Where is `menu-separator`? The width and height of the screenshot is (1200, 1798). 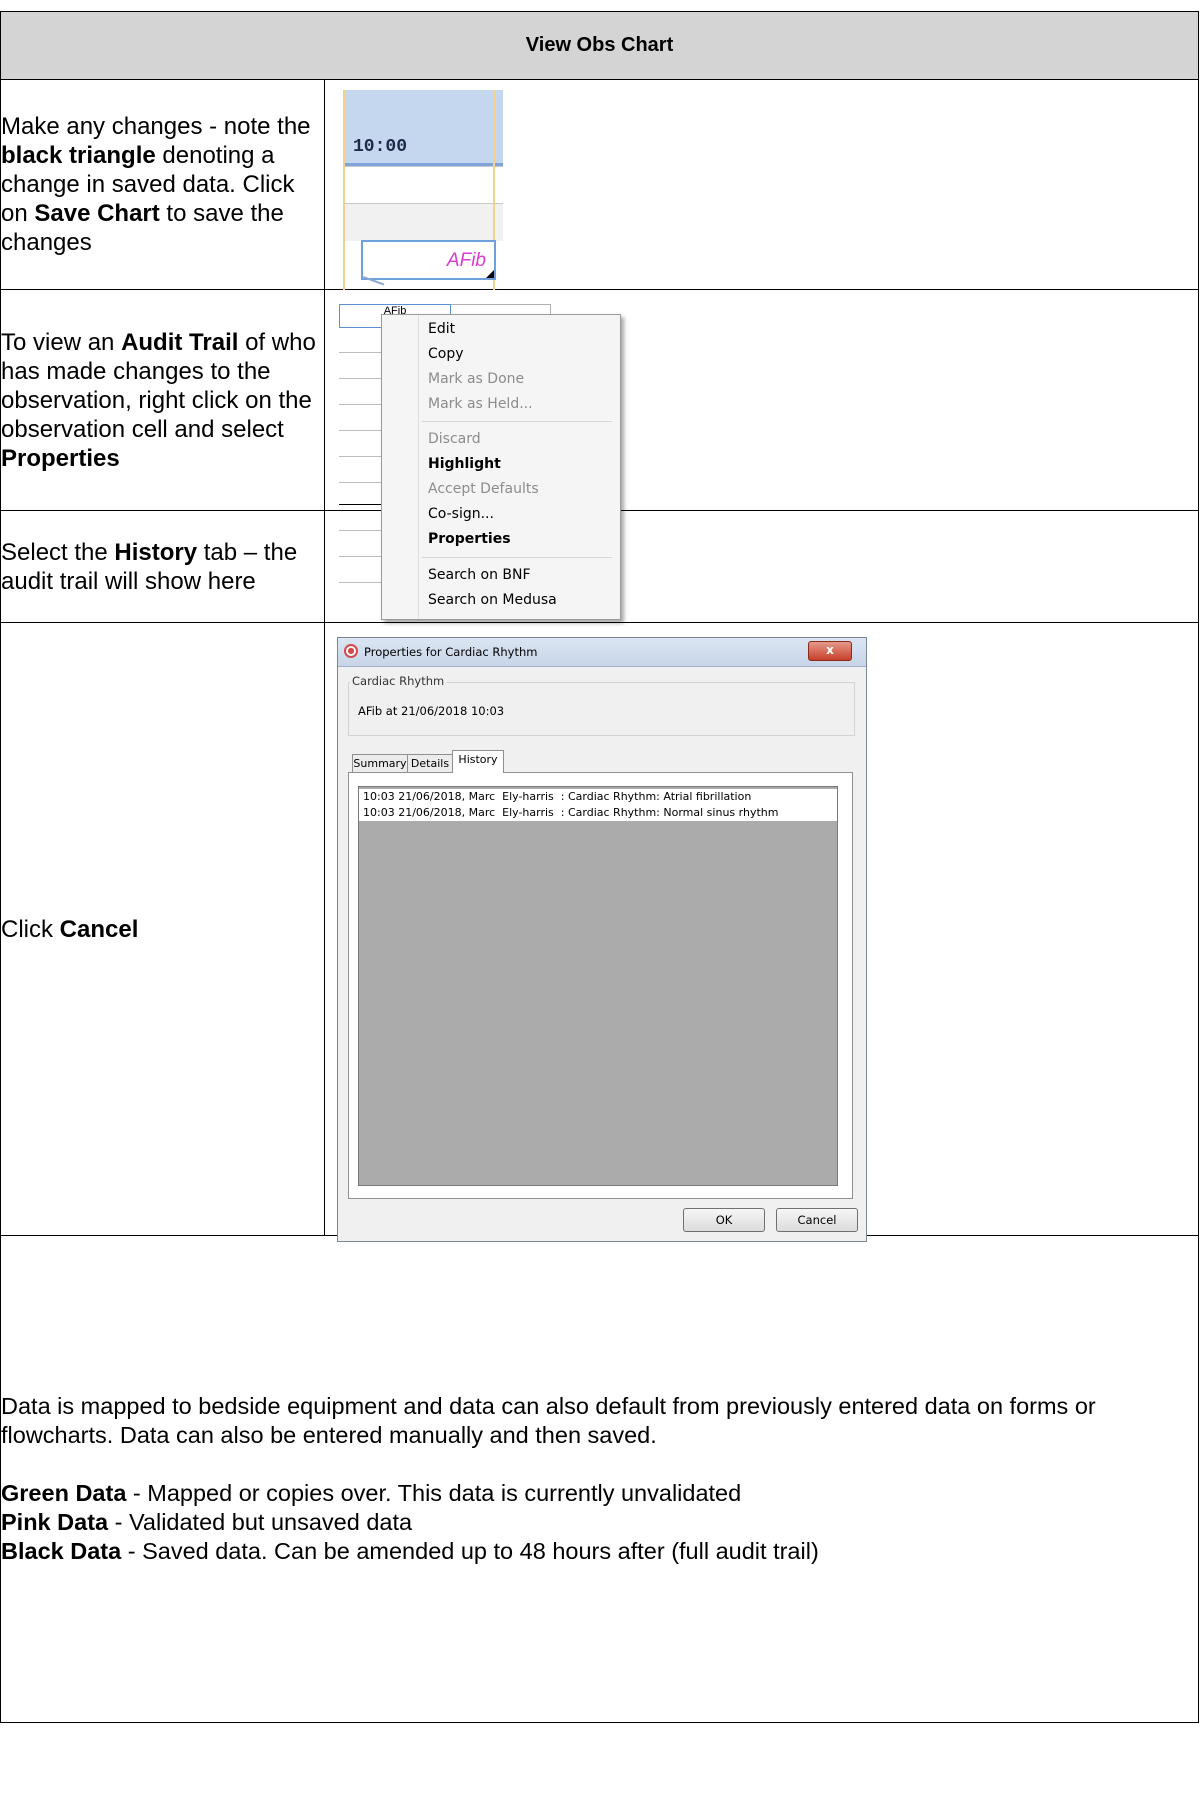 menu-separator is located at coordinates (517, 421).